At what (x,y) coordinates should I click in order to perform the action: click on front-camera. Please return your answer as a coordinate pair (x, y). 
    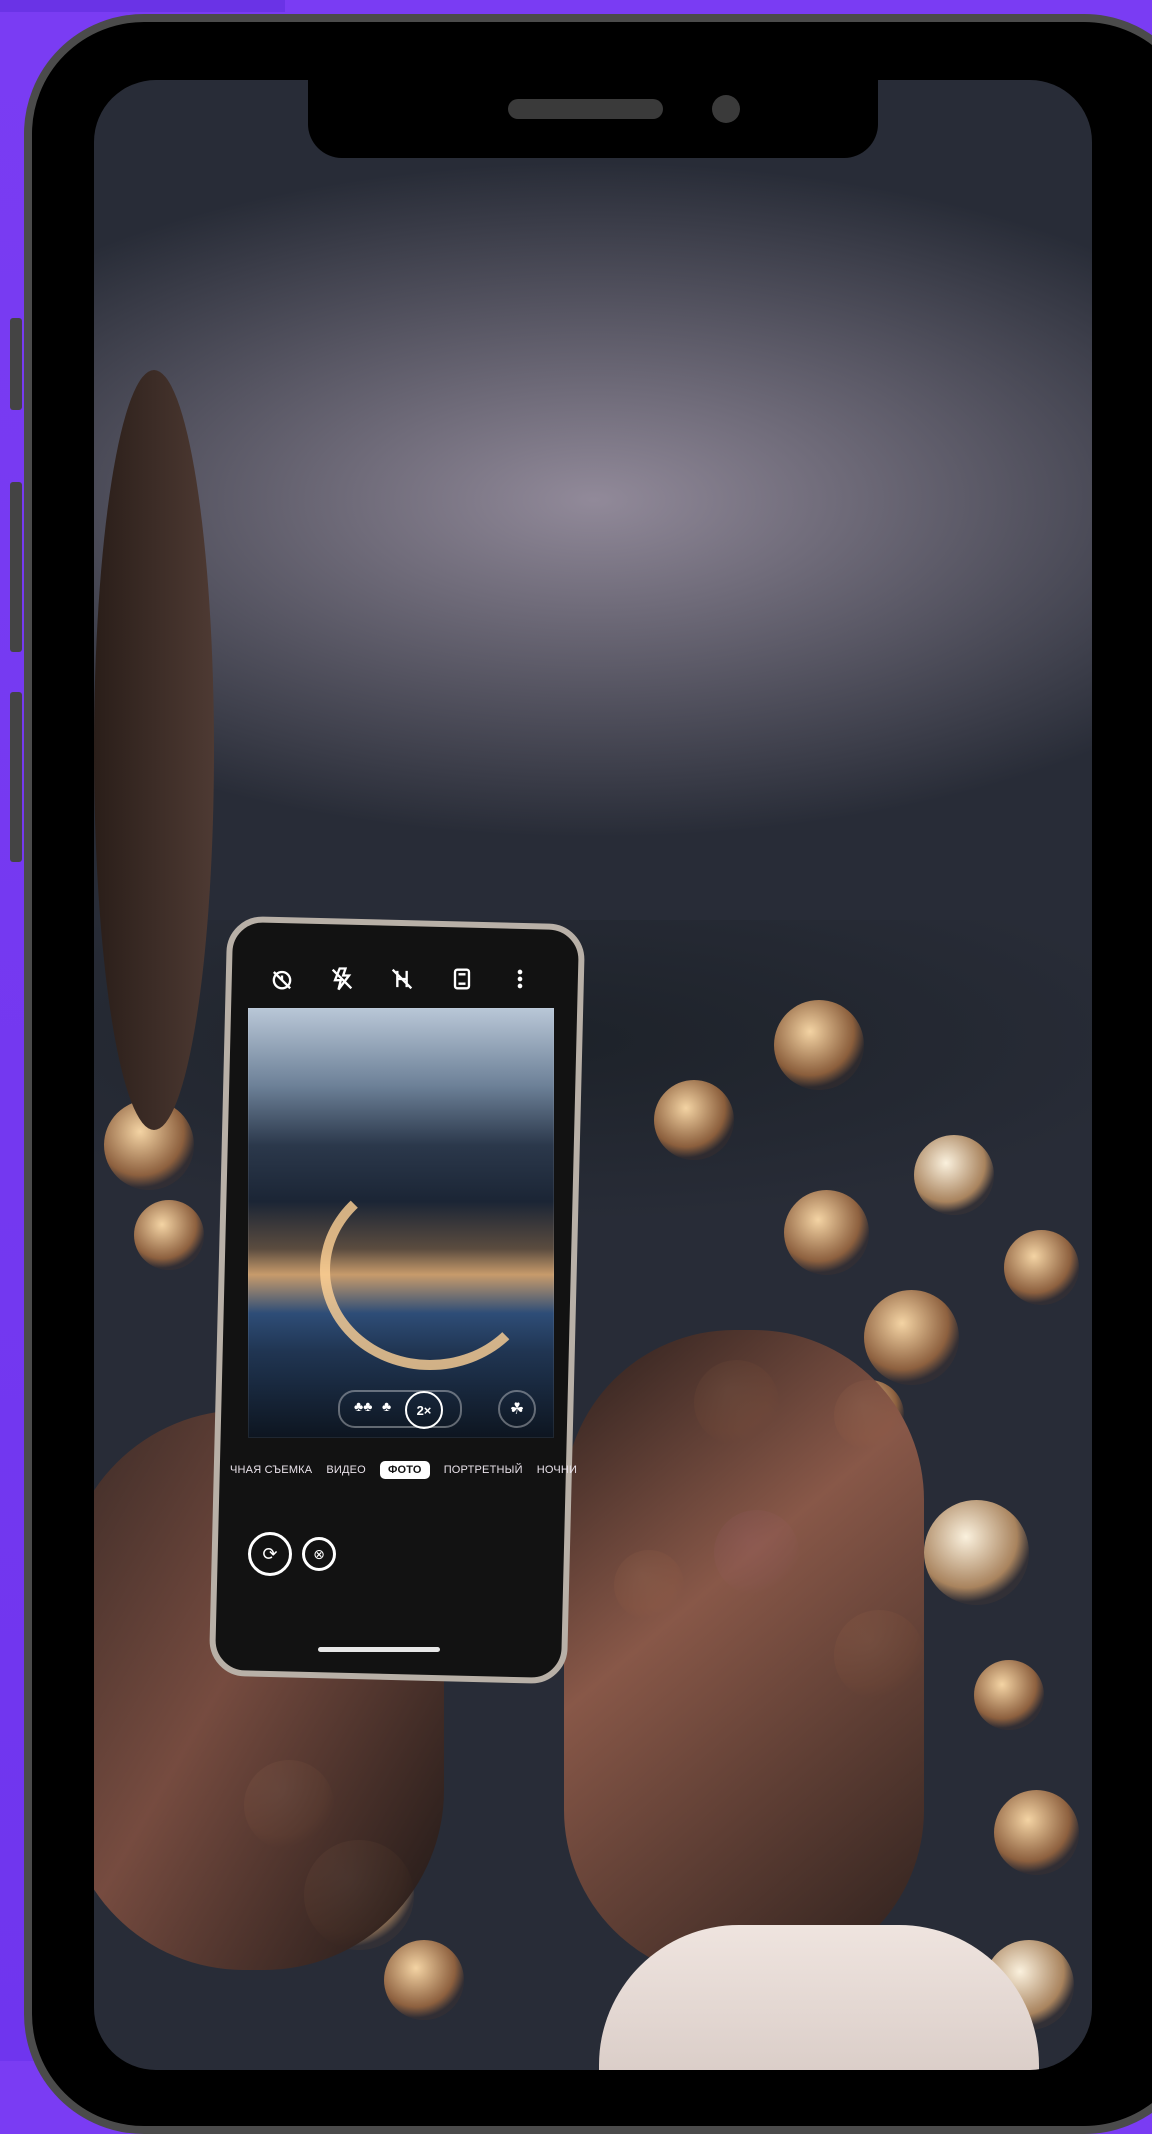
    Looking at the image, I should click on (726, 109).